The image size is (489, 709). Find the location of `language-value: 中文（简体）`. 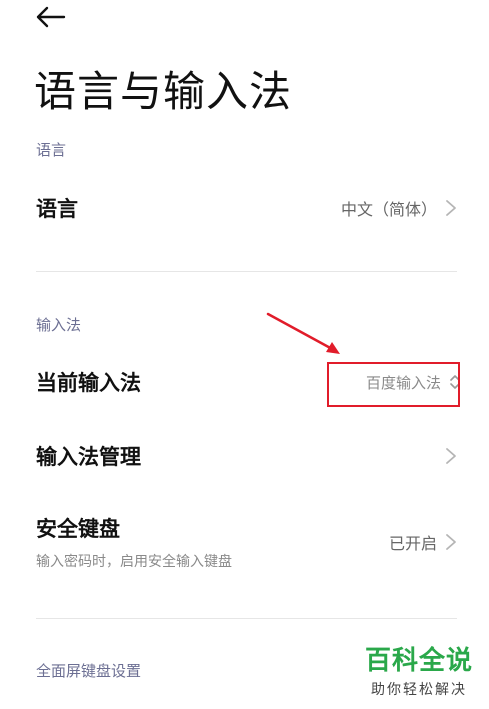

language-value: 中文（简体） is located at coordinates (388, 209).